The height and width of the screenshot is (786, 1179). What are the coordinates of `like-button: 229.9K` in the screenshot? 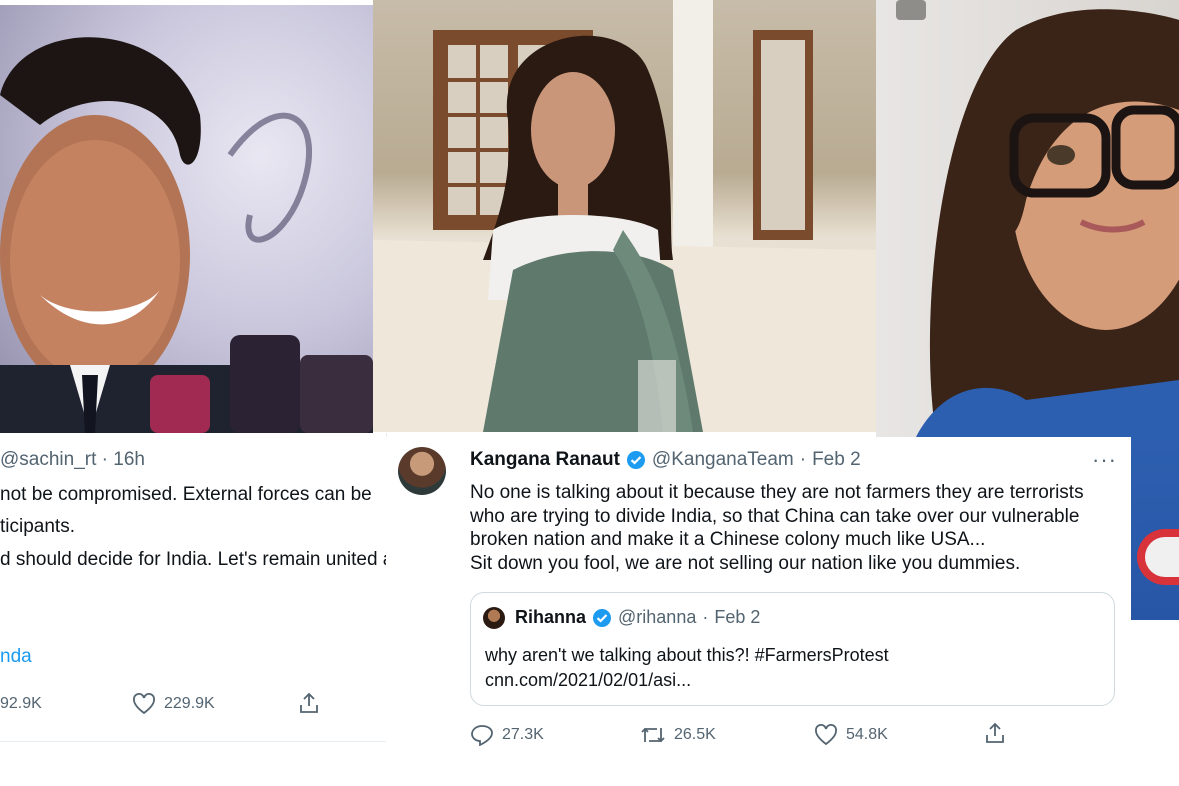 It's located at (173, 704).